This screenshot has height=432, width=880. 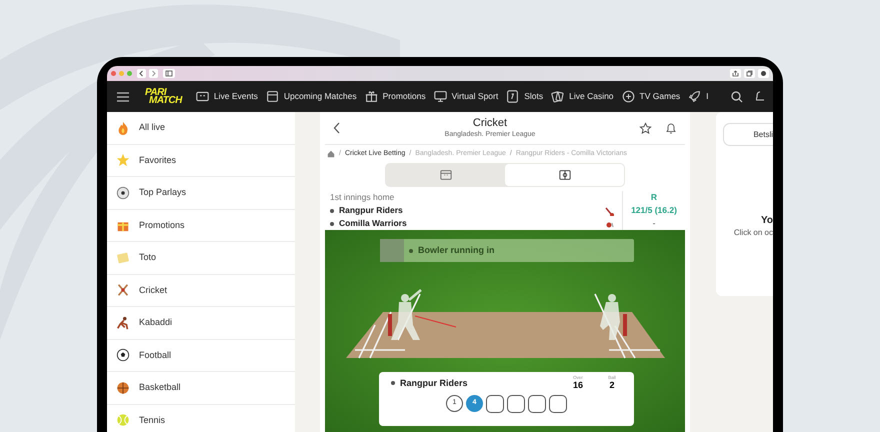 What do you see at coordinates (123, 127) in the screenshot?
I see `flame-icon` at bounding box center [123, 127].